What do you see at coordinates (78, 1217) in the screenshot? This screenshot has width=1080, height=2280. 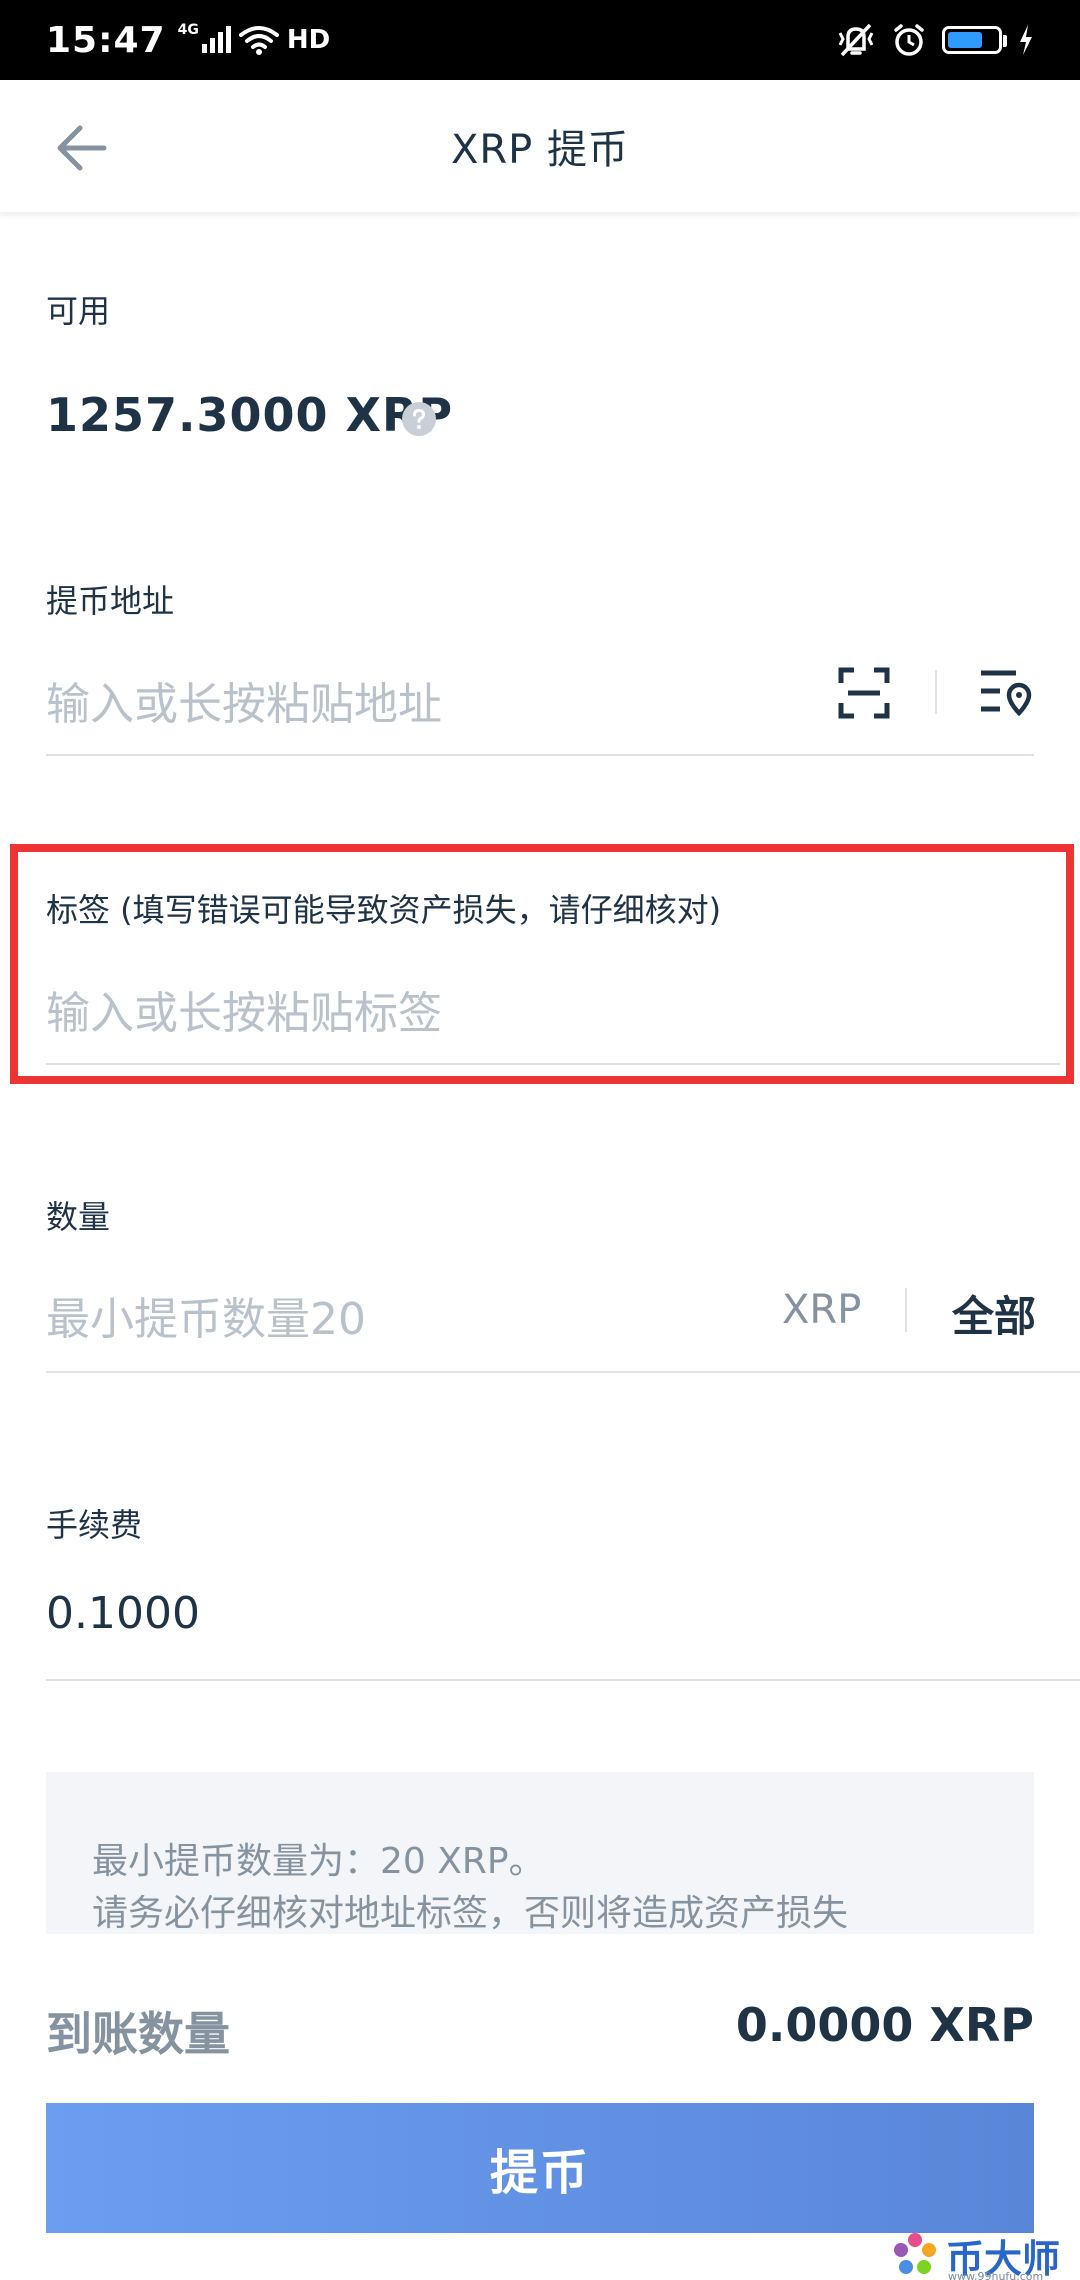 I see `amount-label: 数量` at bounding box center [78, 1217].